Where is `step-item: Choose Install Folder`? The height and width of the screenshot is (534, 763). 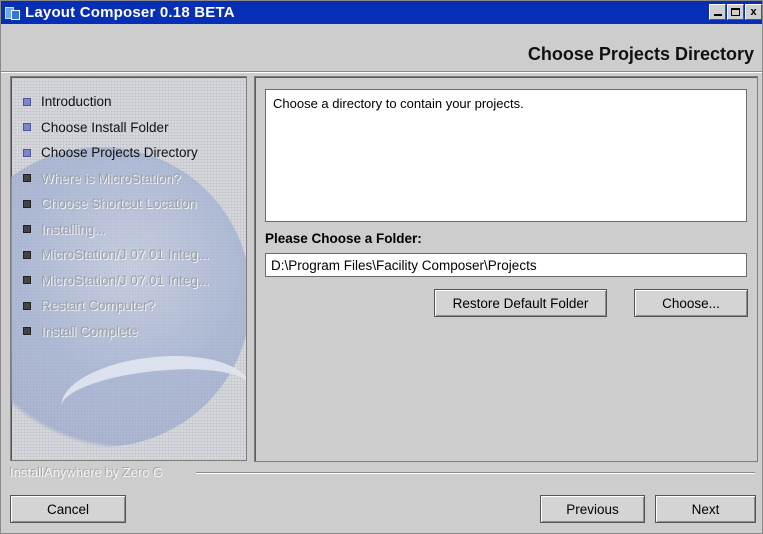 step-item: Choose Install Folder is located at coordinates (116, 128).